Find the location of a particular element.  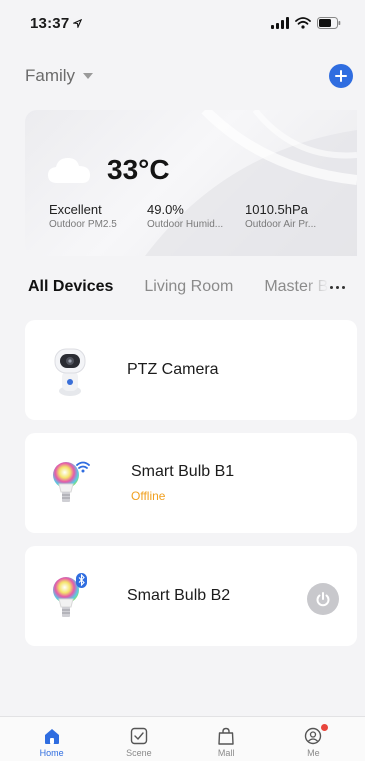

device-name: Smart Bulb B1 is located at coordinates (183, 471).